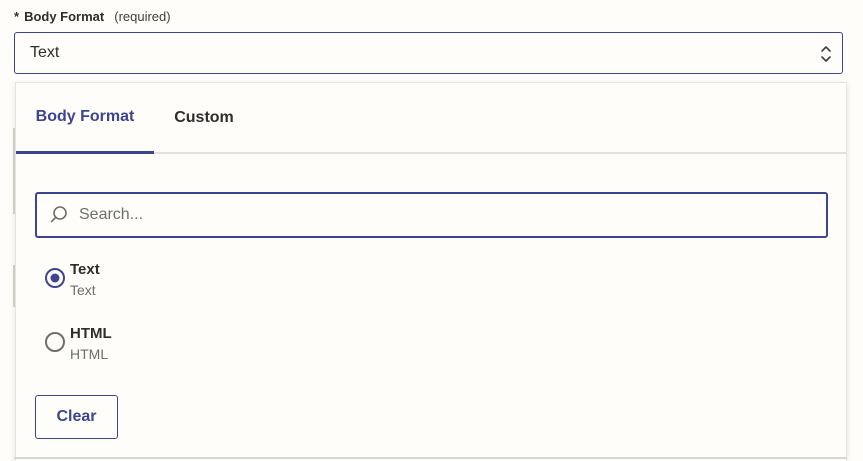 Image resolution: width=863 pixels, height=461 pixels. What do you see at coordinates (430, 283) in the screenshot?
I see `option-text: Text Text` at bounding box center [430, 283].